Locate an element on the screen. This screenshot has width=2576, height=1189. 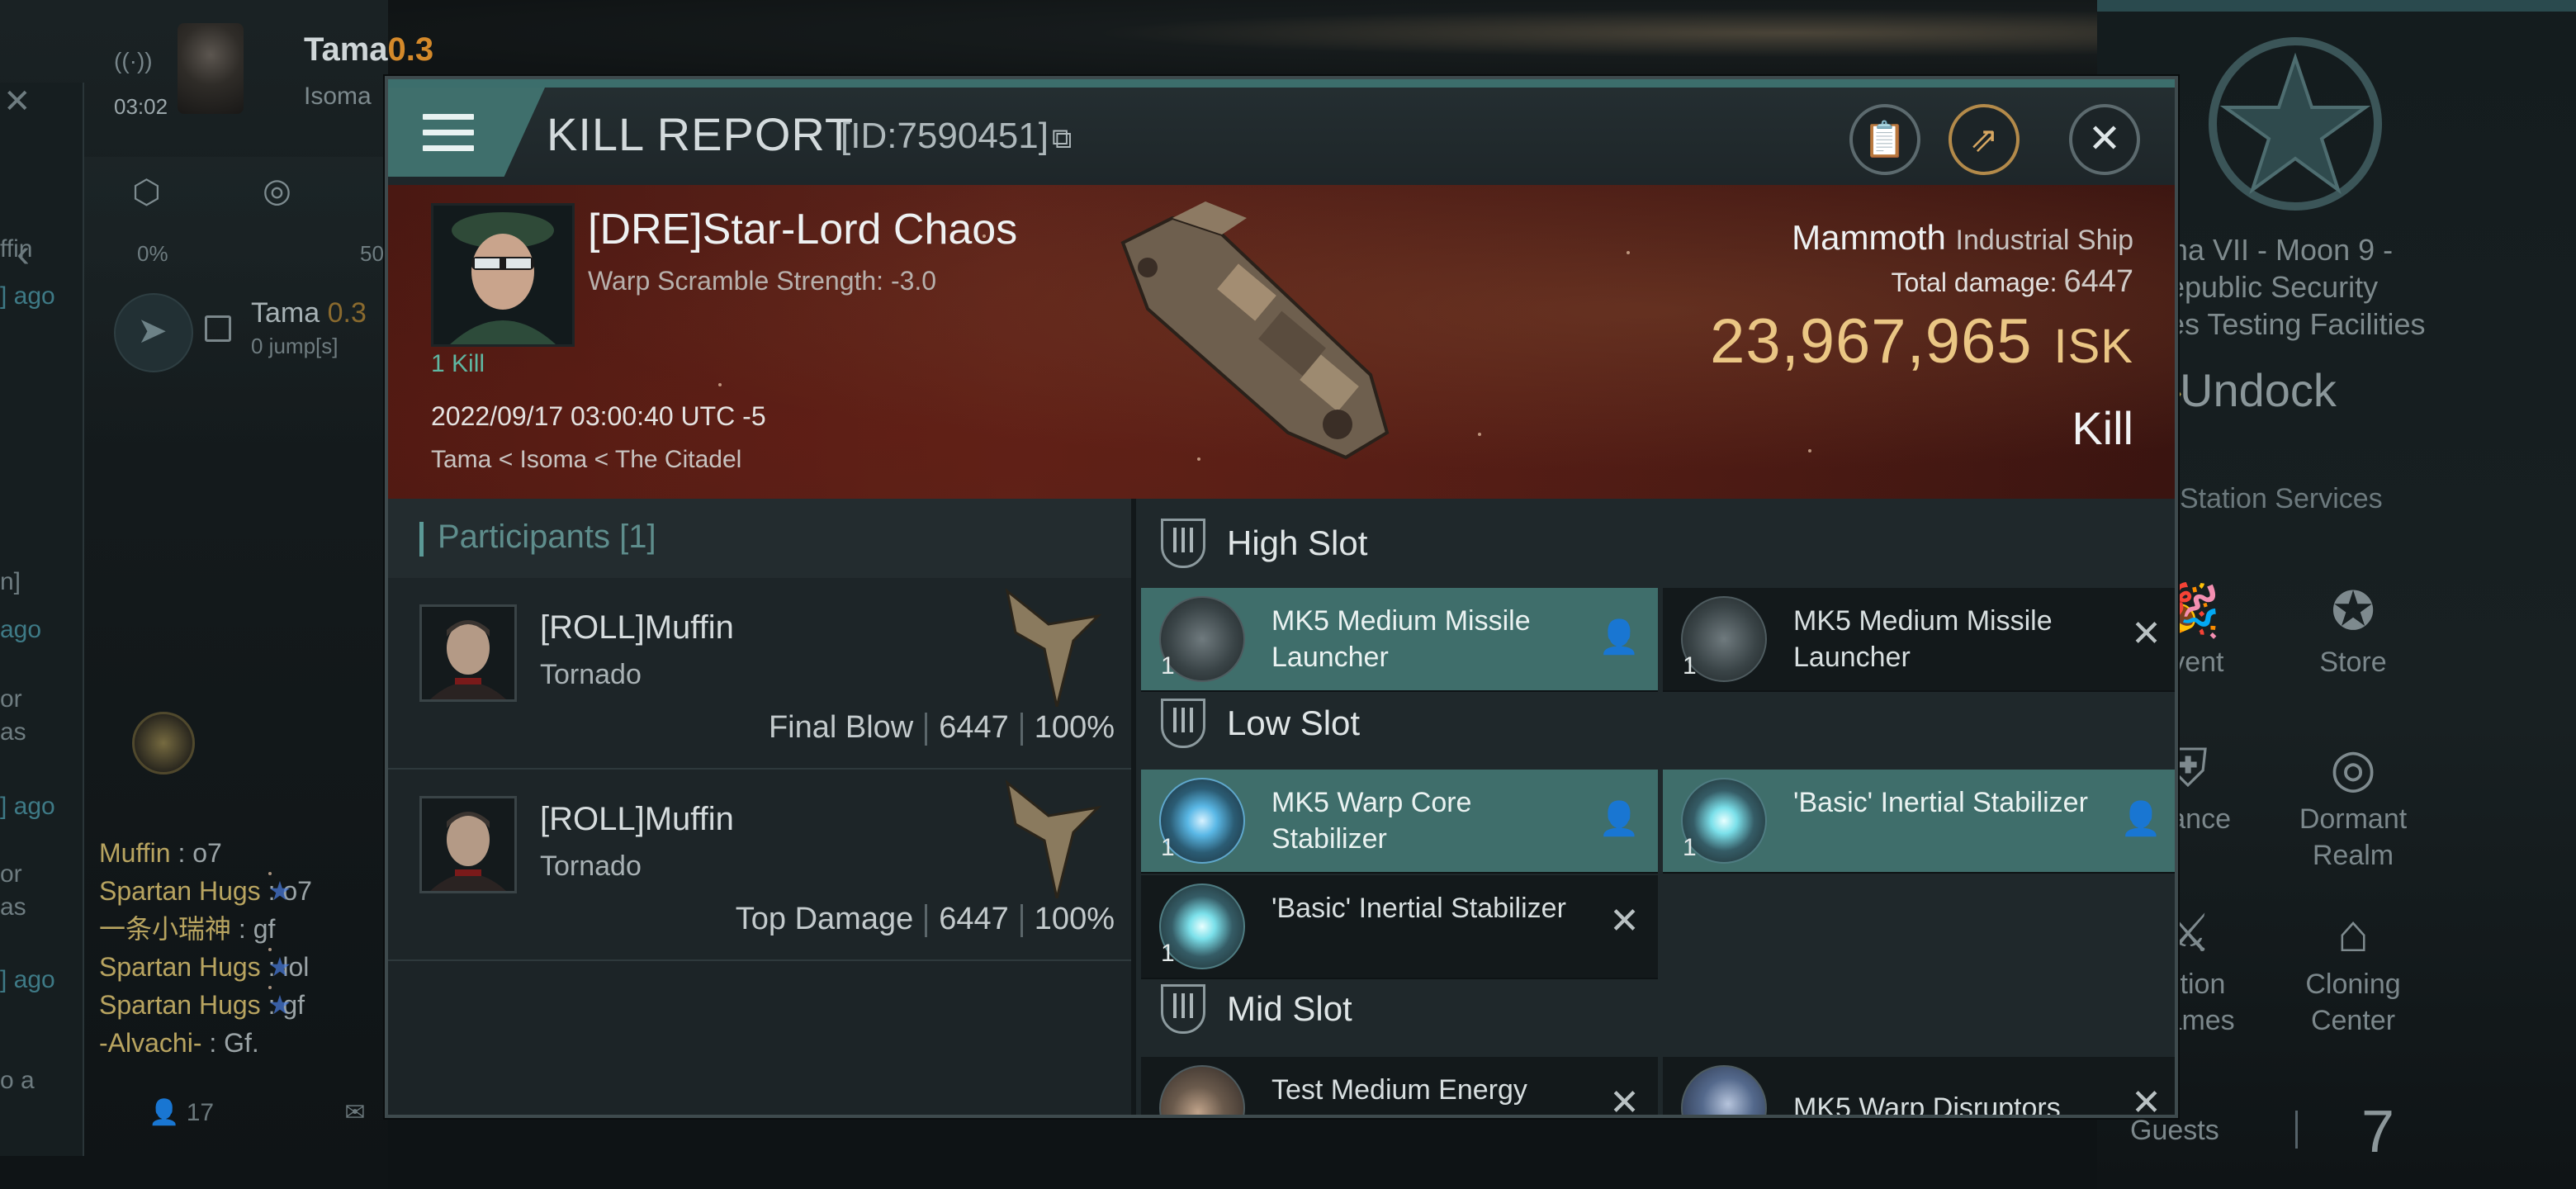
victim-kills: 1 Kill is located at coordinates (458, 363).